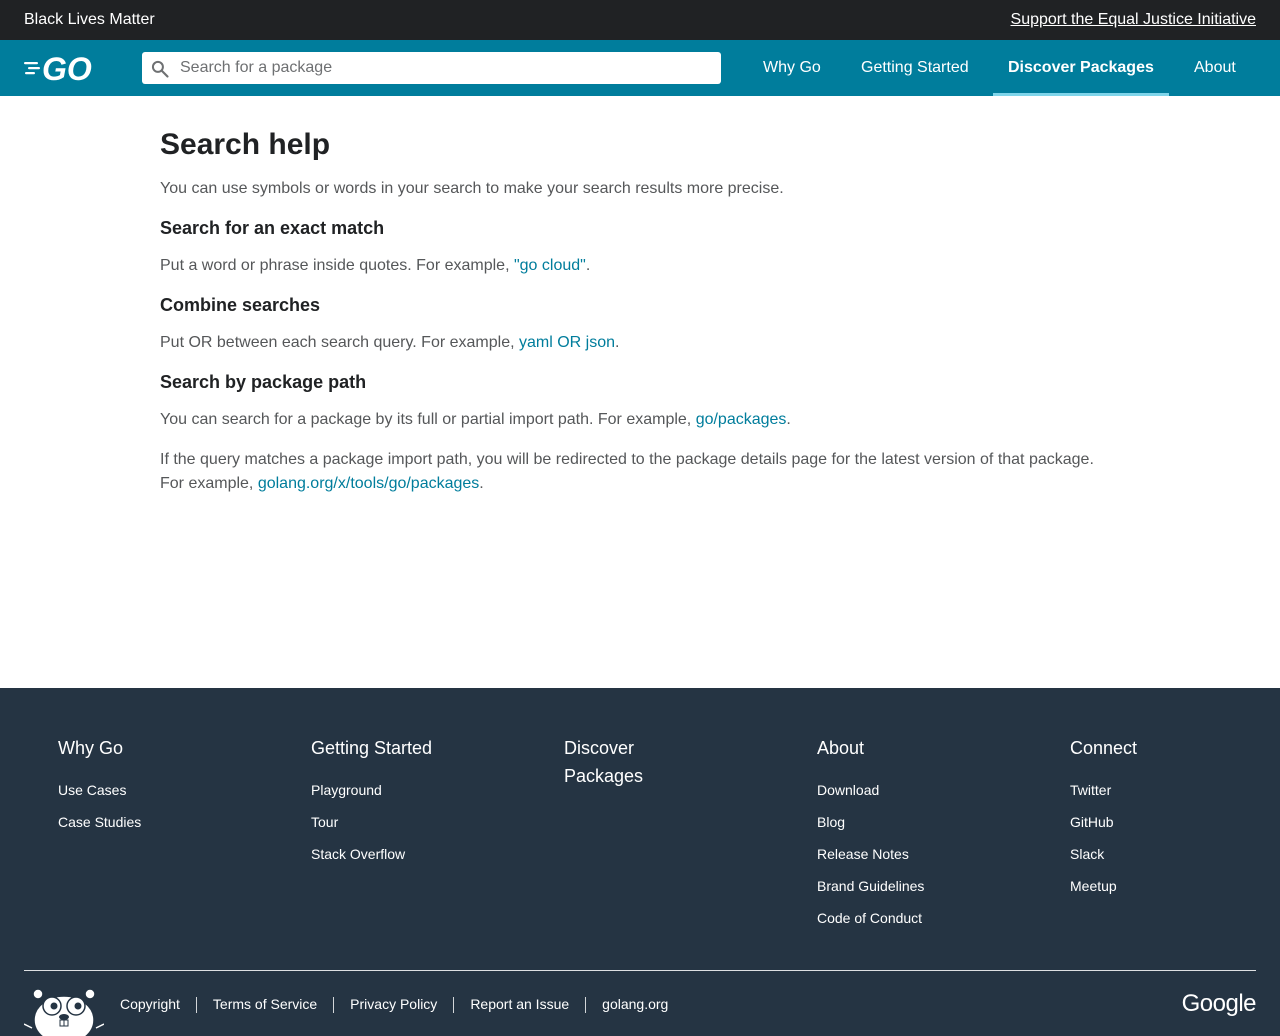  Describe the element at coordinates (263, 382) in the screenshot. I see `package-path-heading: Search by package path` at that location.